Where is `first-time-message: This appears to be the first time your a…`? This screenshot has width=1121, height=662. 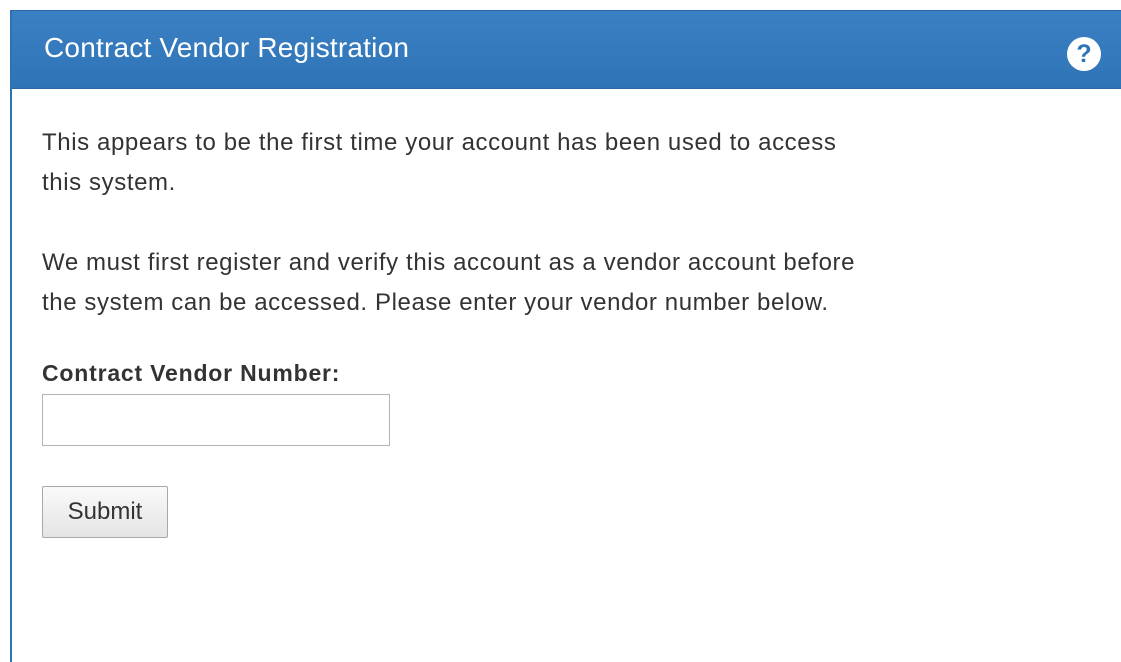
first-time-message: This appears to be the first time your a… is located at coordinates (439, 162).